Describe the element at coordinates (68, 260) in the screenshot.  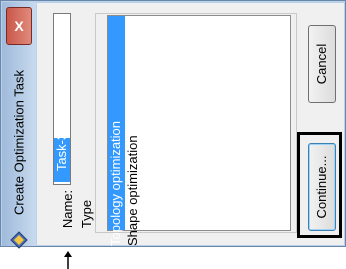
I see `arrow-up-icon` at that location.